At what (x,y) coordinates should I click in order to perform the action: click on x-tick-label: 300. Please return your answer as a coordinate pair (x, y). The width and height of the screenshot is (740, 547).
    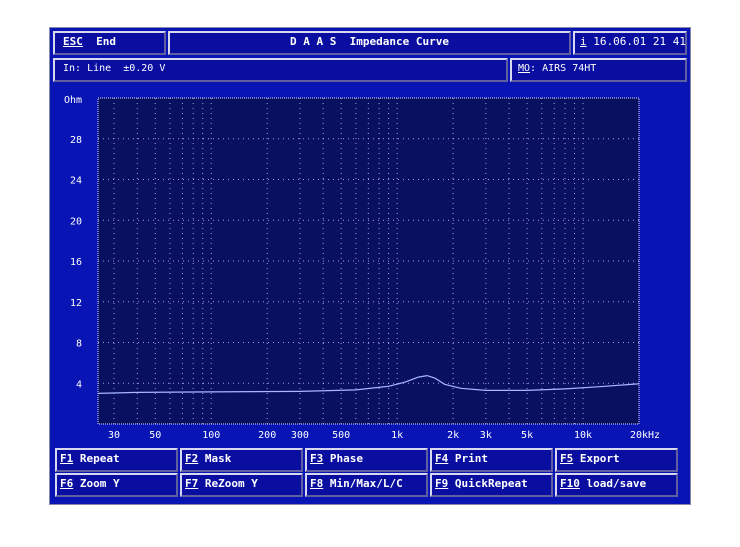
    Looking at the image, I should click on (300, 435).